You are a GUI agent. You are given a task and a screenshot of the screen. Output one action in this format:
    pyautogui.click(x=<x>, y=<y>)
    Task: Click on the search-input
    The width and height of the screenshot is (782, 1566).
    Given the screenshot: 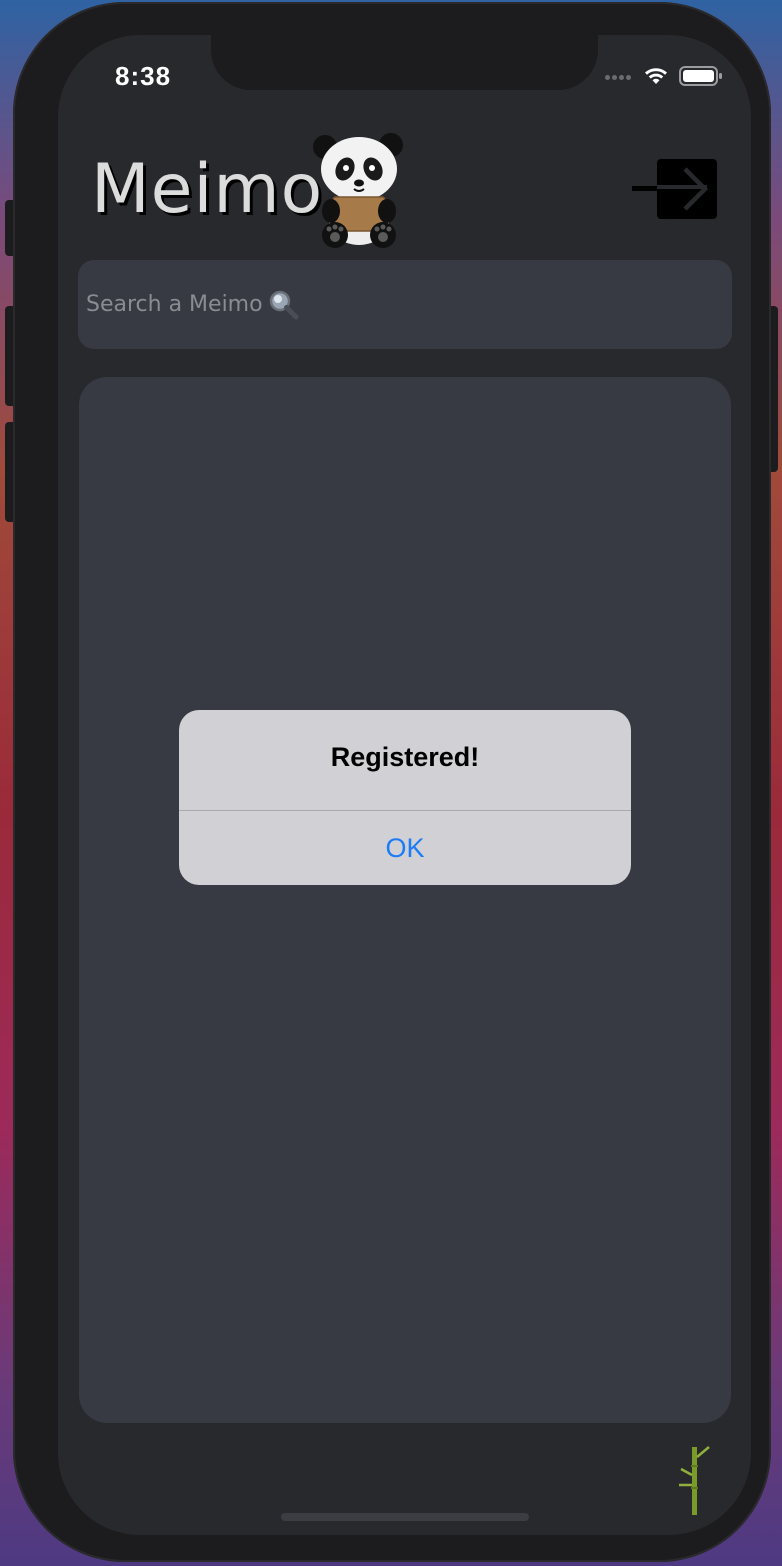 What is the action you would take?
    pyautogui.click(x=176, y=304)
    